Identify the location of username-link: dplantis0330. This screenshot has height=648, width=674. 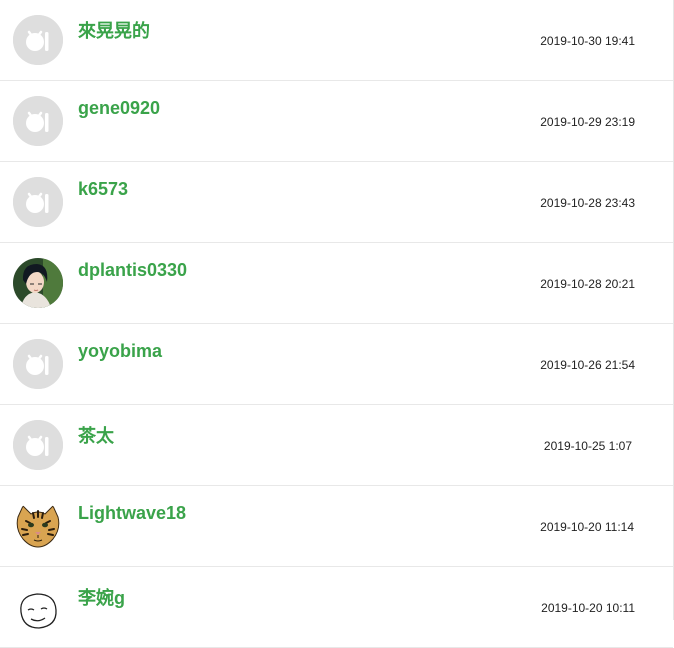
(132, 270).